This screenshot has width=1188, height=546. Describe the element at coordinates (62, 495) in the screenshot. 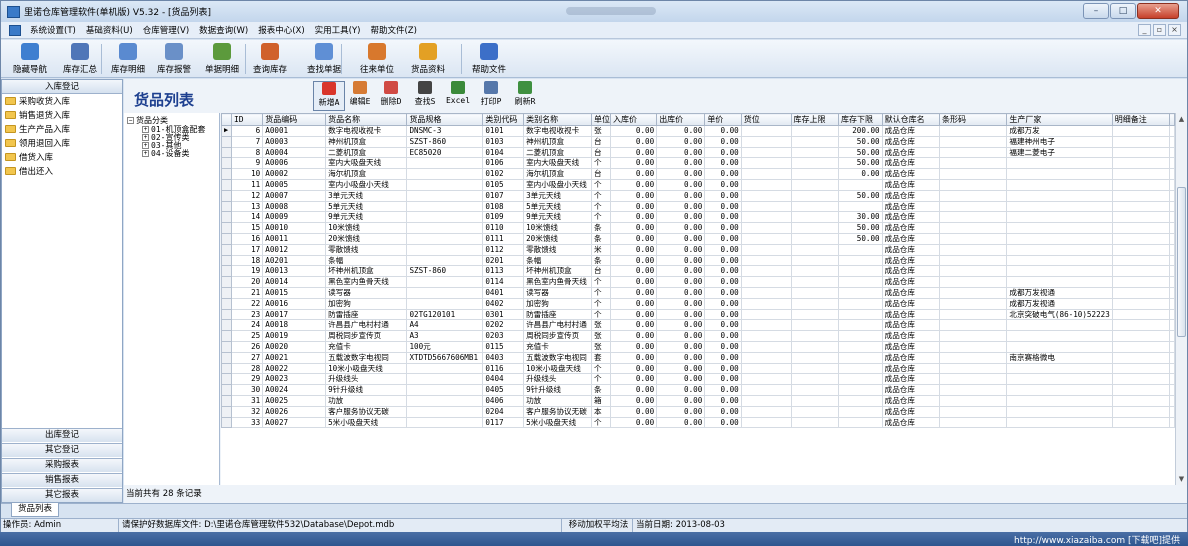

I see `nav-other-report-button: 其它报表` at that location.